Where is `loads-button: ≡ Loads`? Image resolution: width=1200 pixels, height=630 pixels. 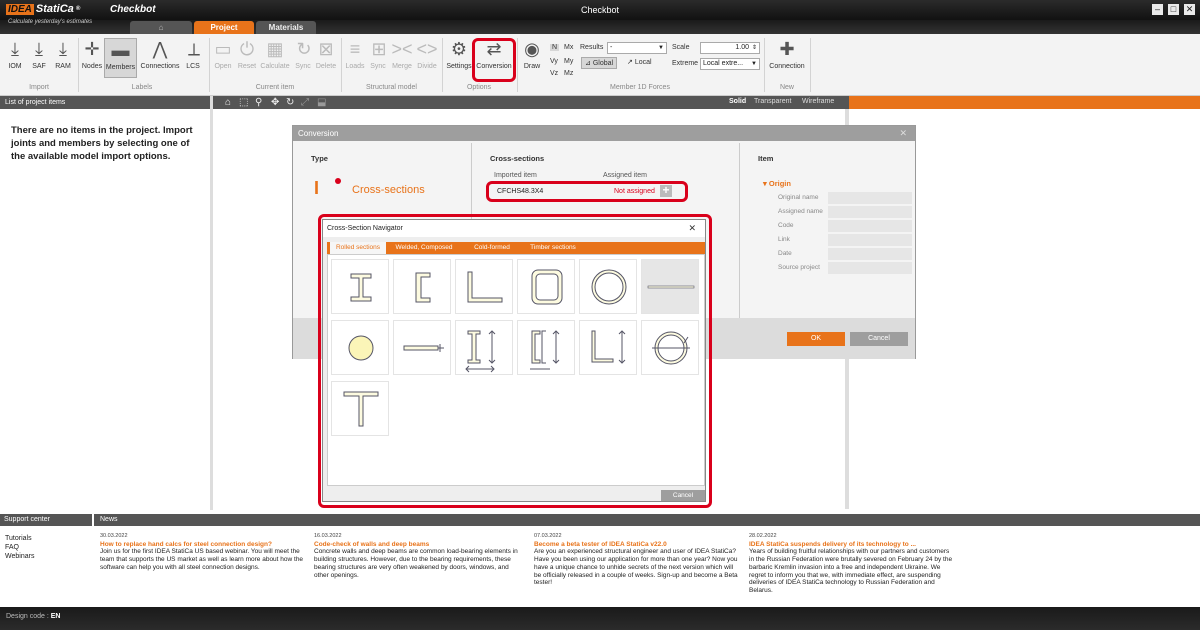
loads-button: ≡ Loads is located at coordinates (355, 58).